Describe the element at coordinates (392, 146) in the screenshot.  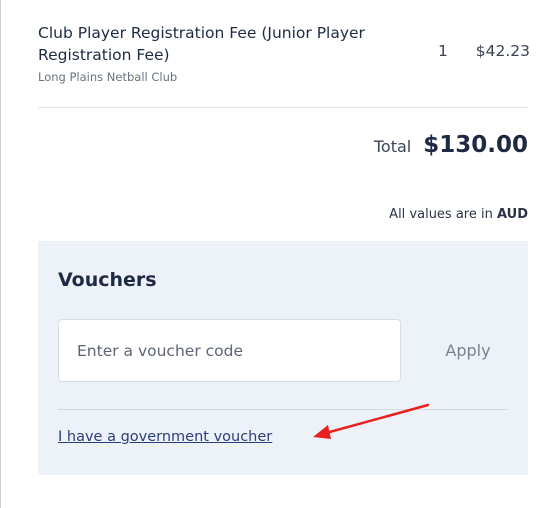
I see `total-label: Total` at that location.